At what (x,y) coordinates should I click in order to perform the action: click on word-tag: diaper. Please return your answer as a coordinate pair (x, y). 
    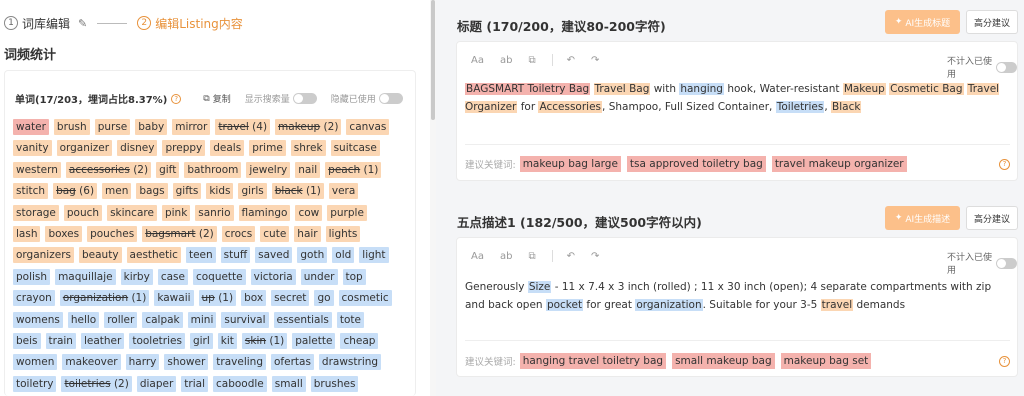
    Looking at the image, I should click on (156, 383).